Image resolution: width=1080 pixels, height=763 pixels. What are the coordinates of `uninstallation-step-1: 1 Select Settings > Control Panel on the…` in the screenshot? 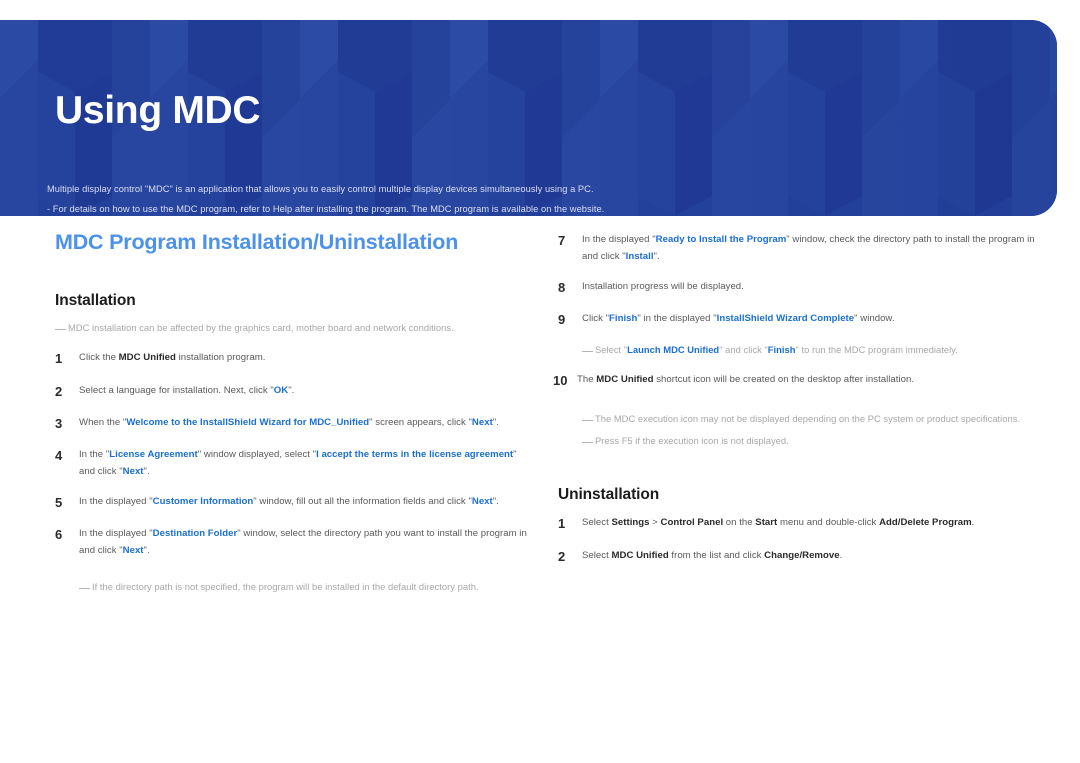 It's located at (798, 524).